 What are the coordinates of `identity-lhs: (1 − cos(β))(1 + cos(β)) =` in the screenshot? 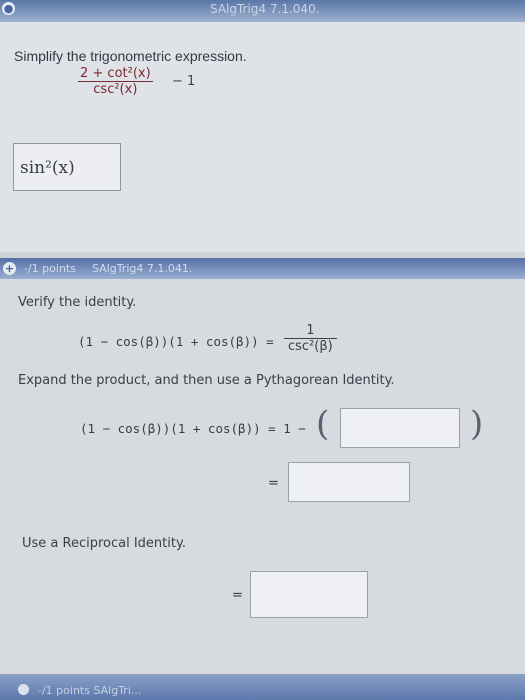 It's located at (176, 341).